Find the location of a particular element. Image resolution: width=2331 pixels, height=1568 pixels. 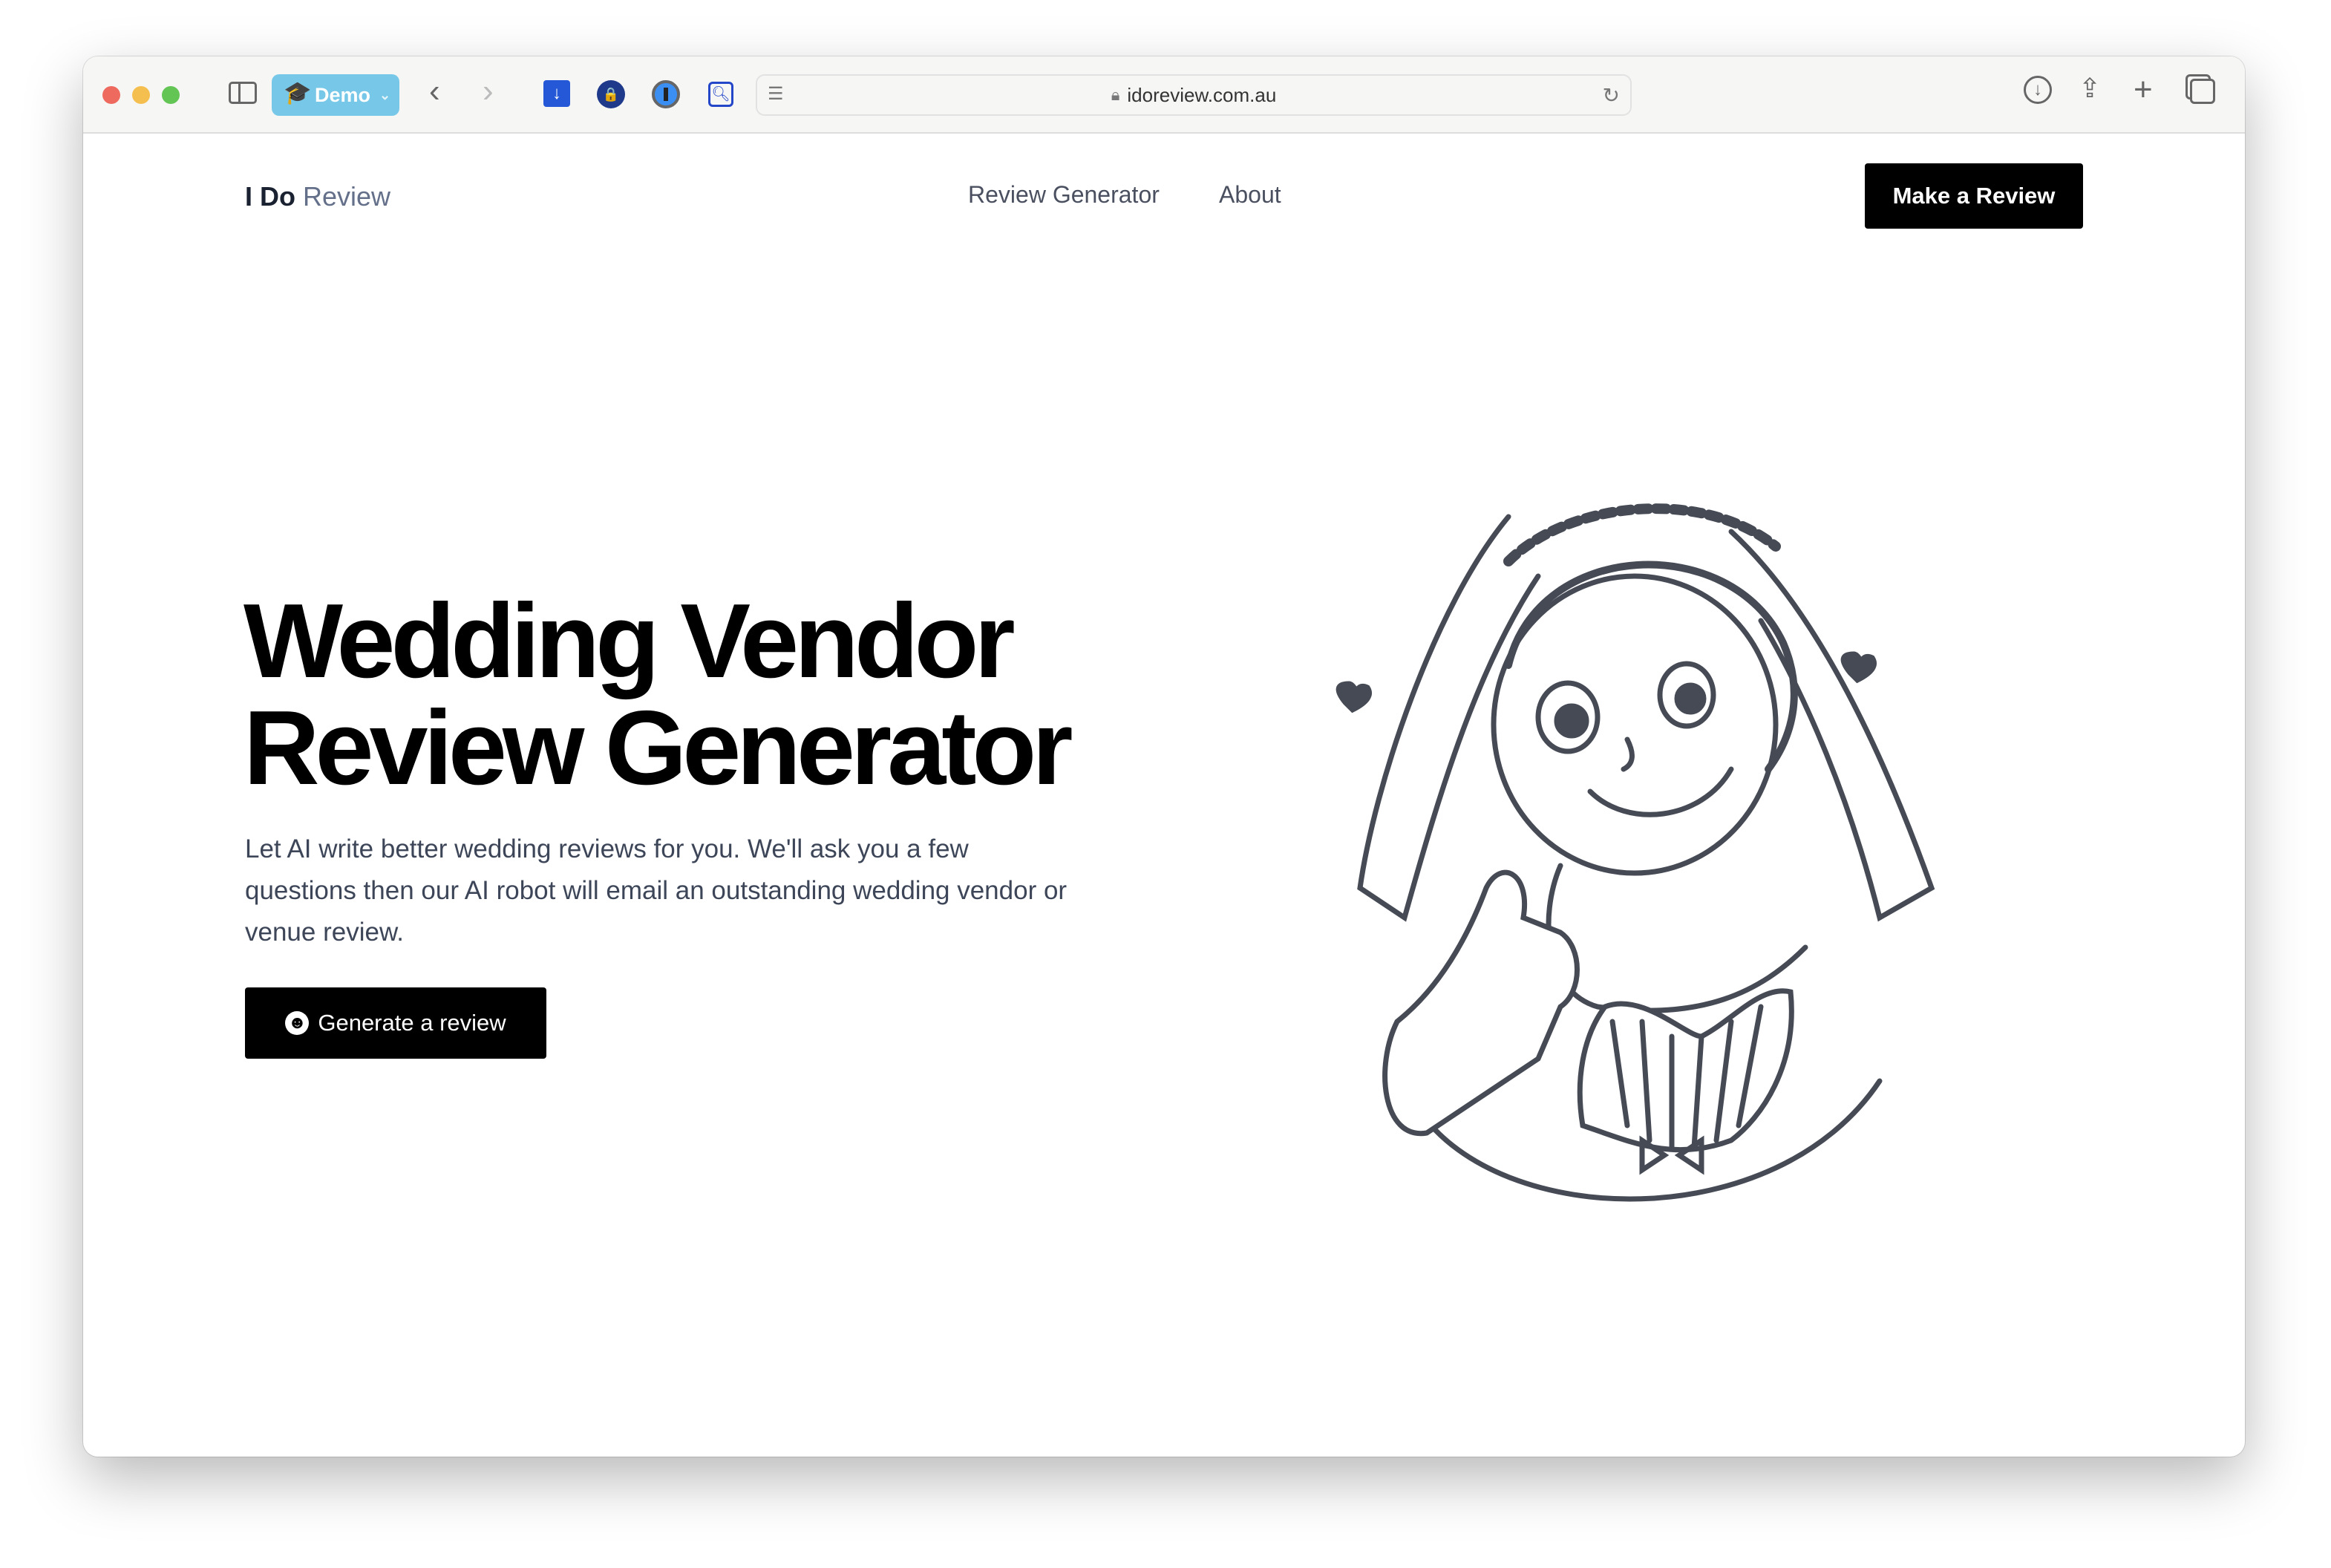

sidebar-icon is located at coordinates (243, 93).